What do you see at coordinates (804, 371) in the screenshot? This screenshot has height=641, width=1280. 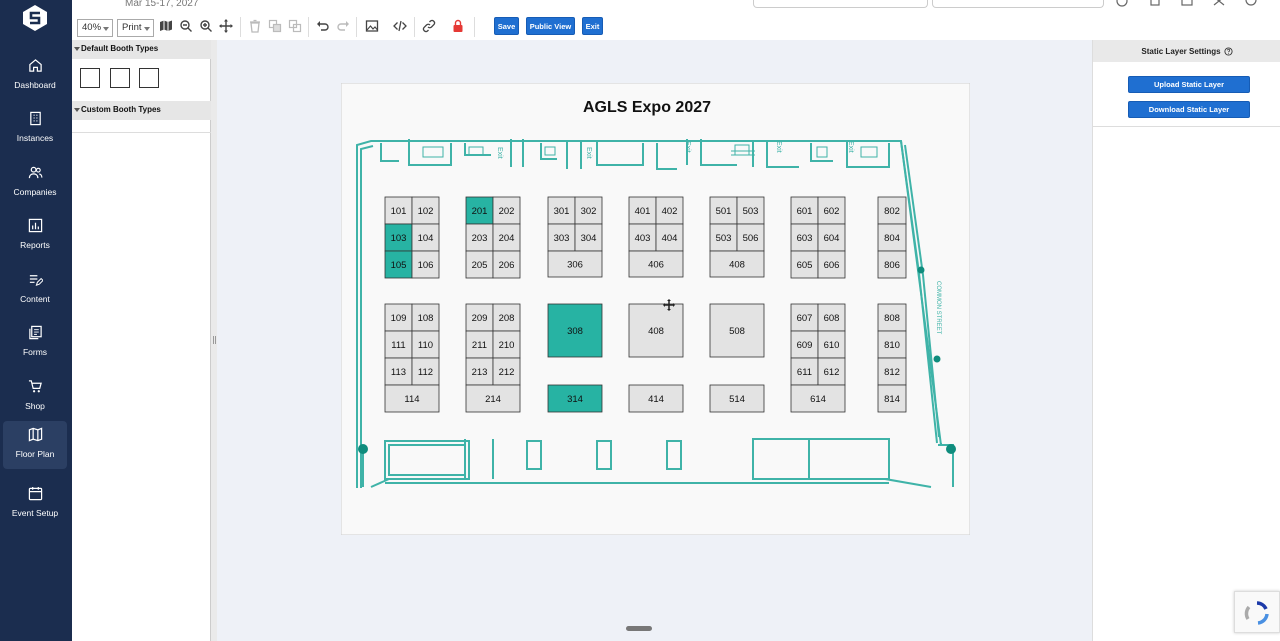 I see `booth-611: 611` at bounding box center [804, 371].